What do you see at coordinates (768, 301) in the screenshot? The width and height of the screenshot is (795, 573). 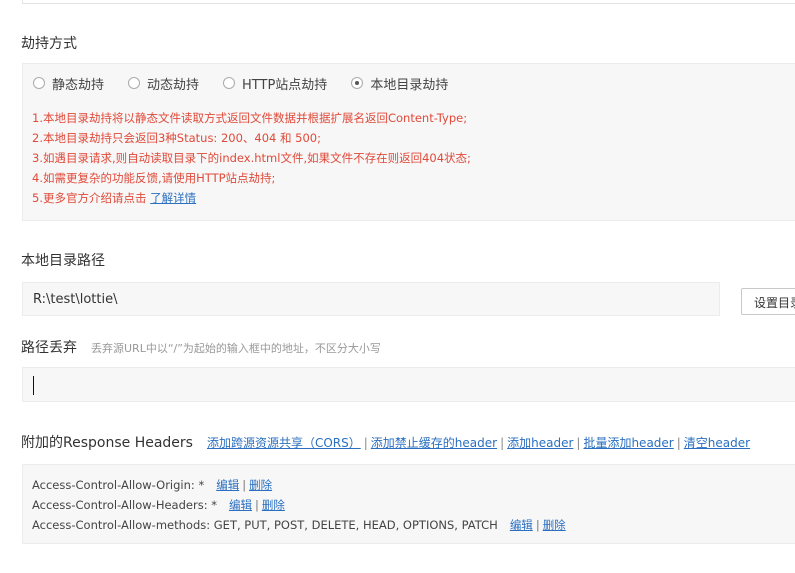 I see `set-directory-button: 设置目录` at bounding box center [768, 301].